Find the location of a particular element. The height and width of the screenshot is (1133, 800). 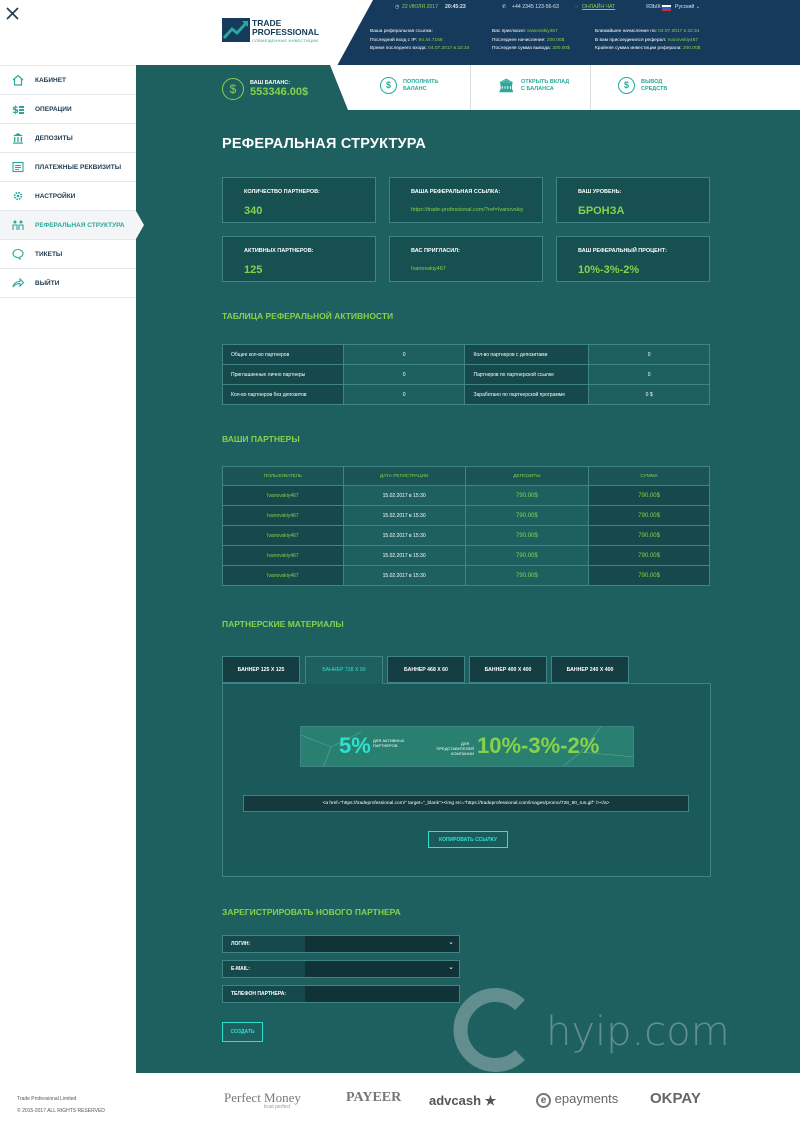

email-input: ⌄ is located at coordinates (382, 969).